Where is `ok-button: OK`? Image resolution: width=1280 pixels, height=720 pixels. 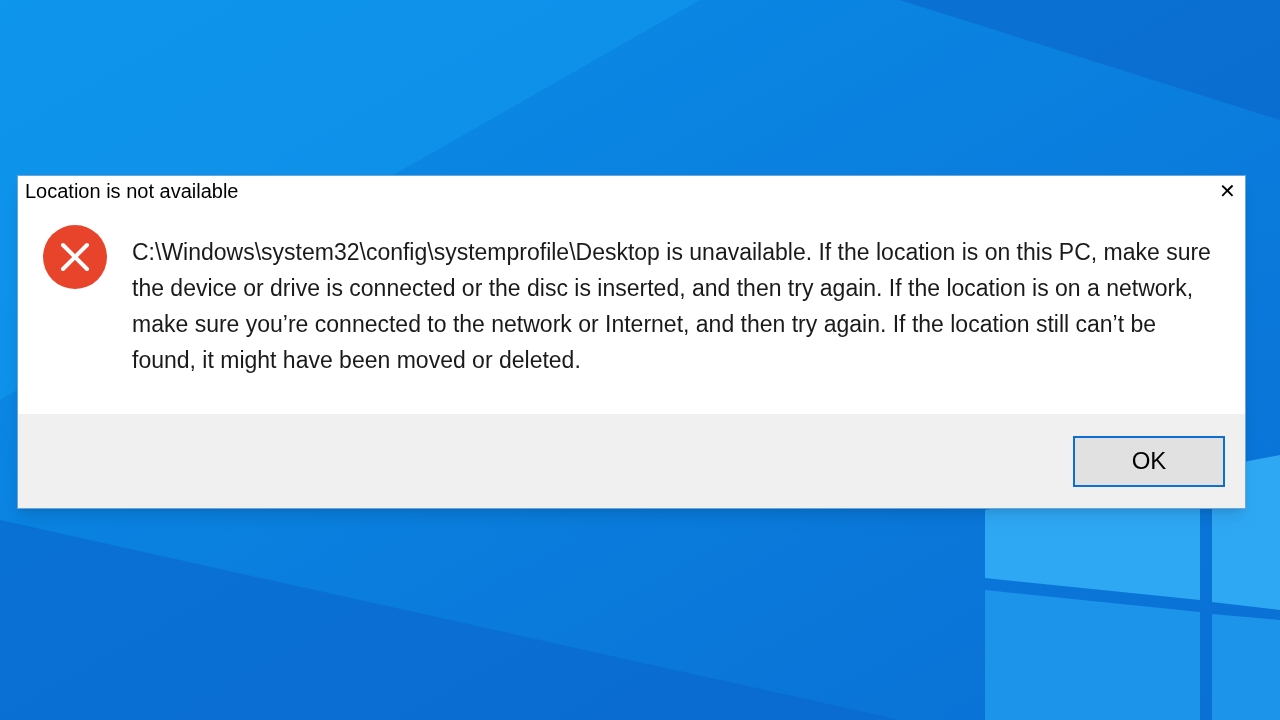 ok-button: OK is located at coordinates (1149, 461).